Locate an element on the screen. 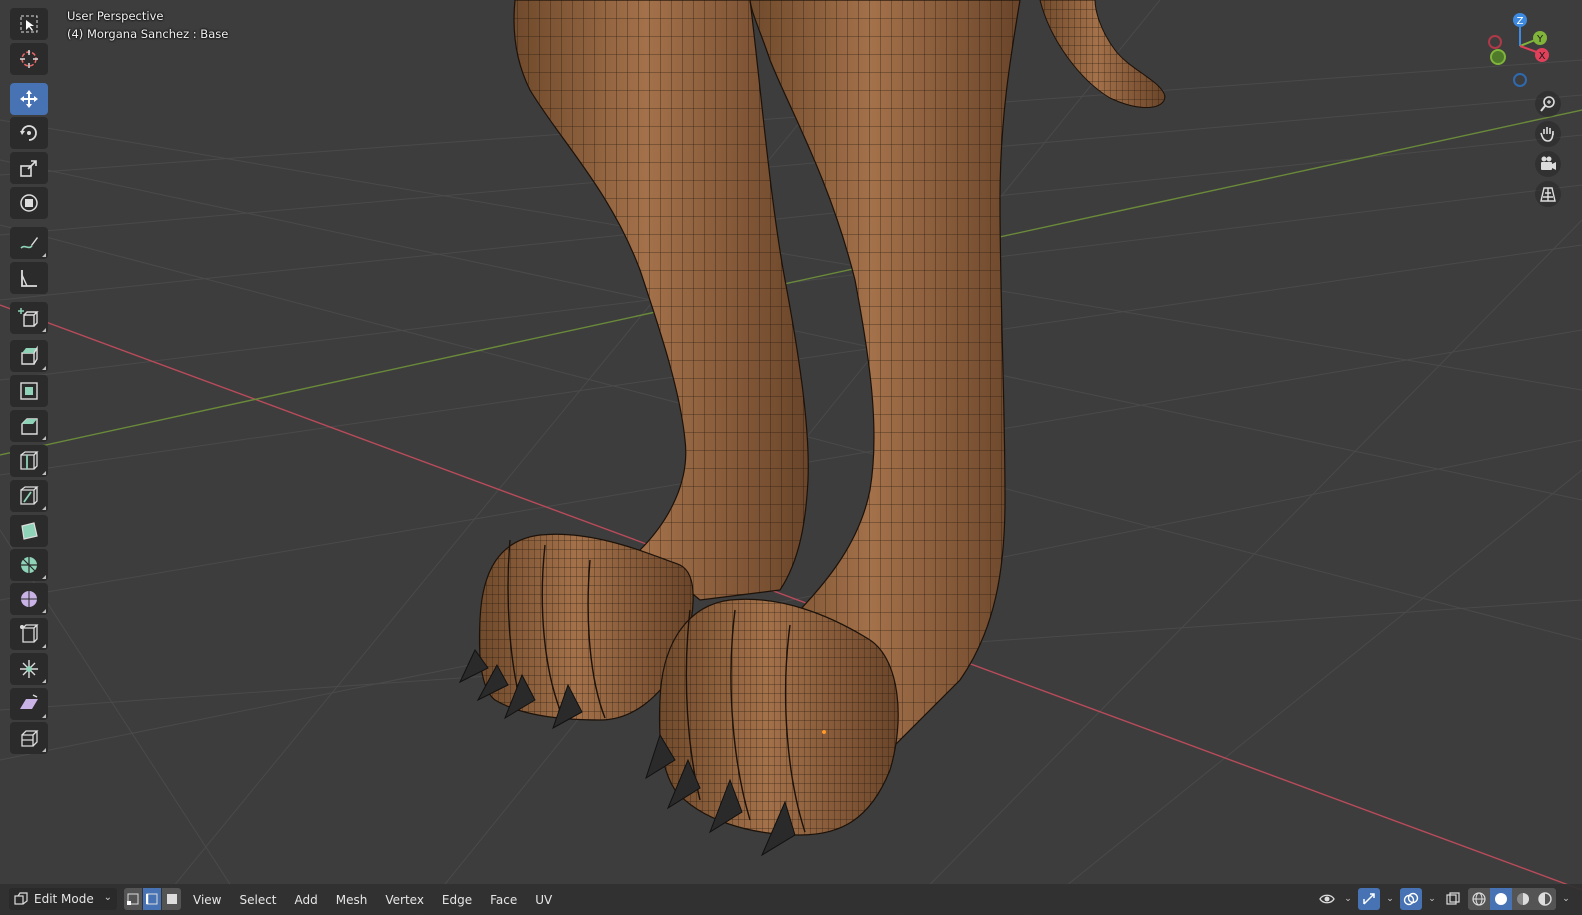 This screenshot has height=915, width=1582. shading-mode-group is located at coordinates (1512, 899).